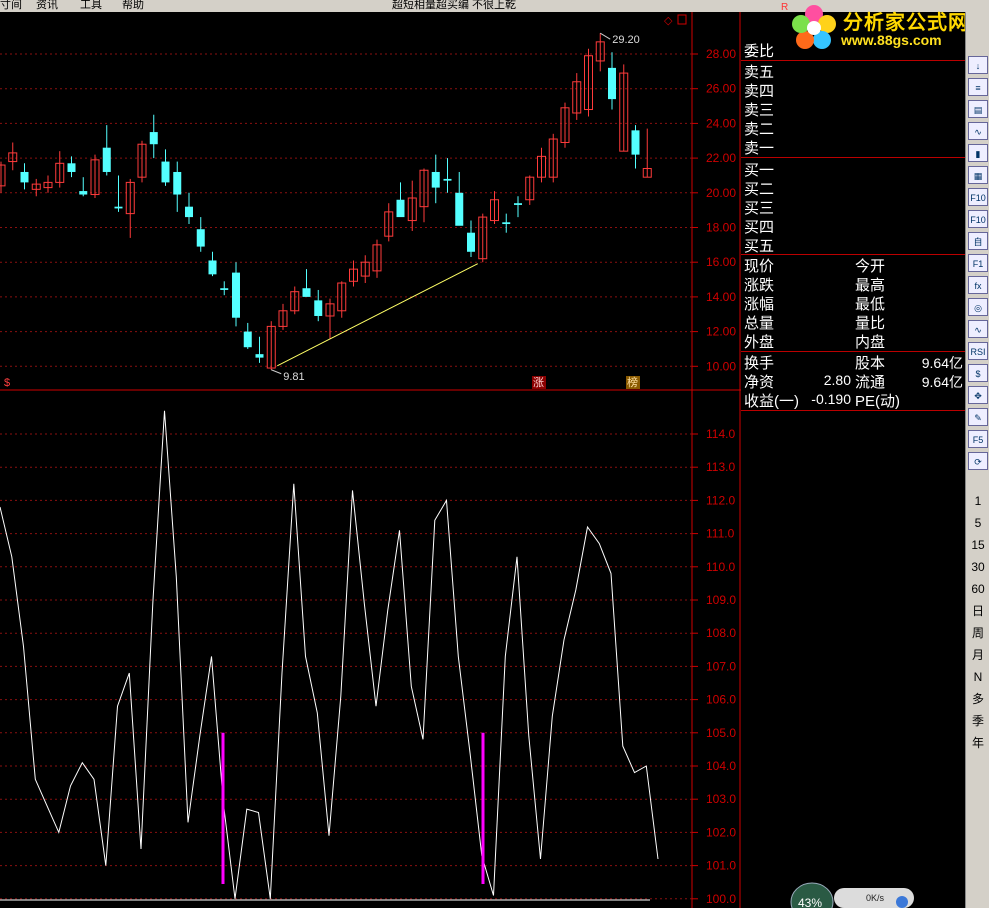 The width and height of the screenshot is (989, 908). I want to click on period-button: 月, so click(978, 655).